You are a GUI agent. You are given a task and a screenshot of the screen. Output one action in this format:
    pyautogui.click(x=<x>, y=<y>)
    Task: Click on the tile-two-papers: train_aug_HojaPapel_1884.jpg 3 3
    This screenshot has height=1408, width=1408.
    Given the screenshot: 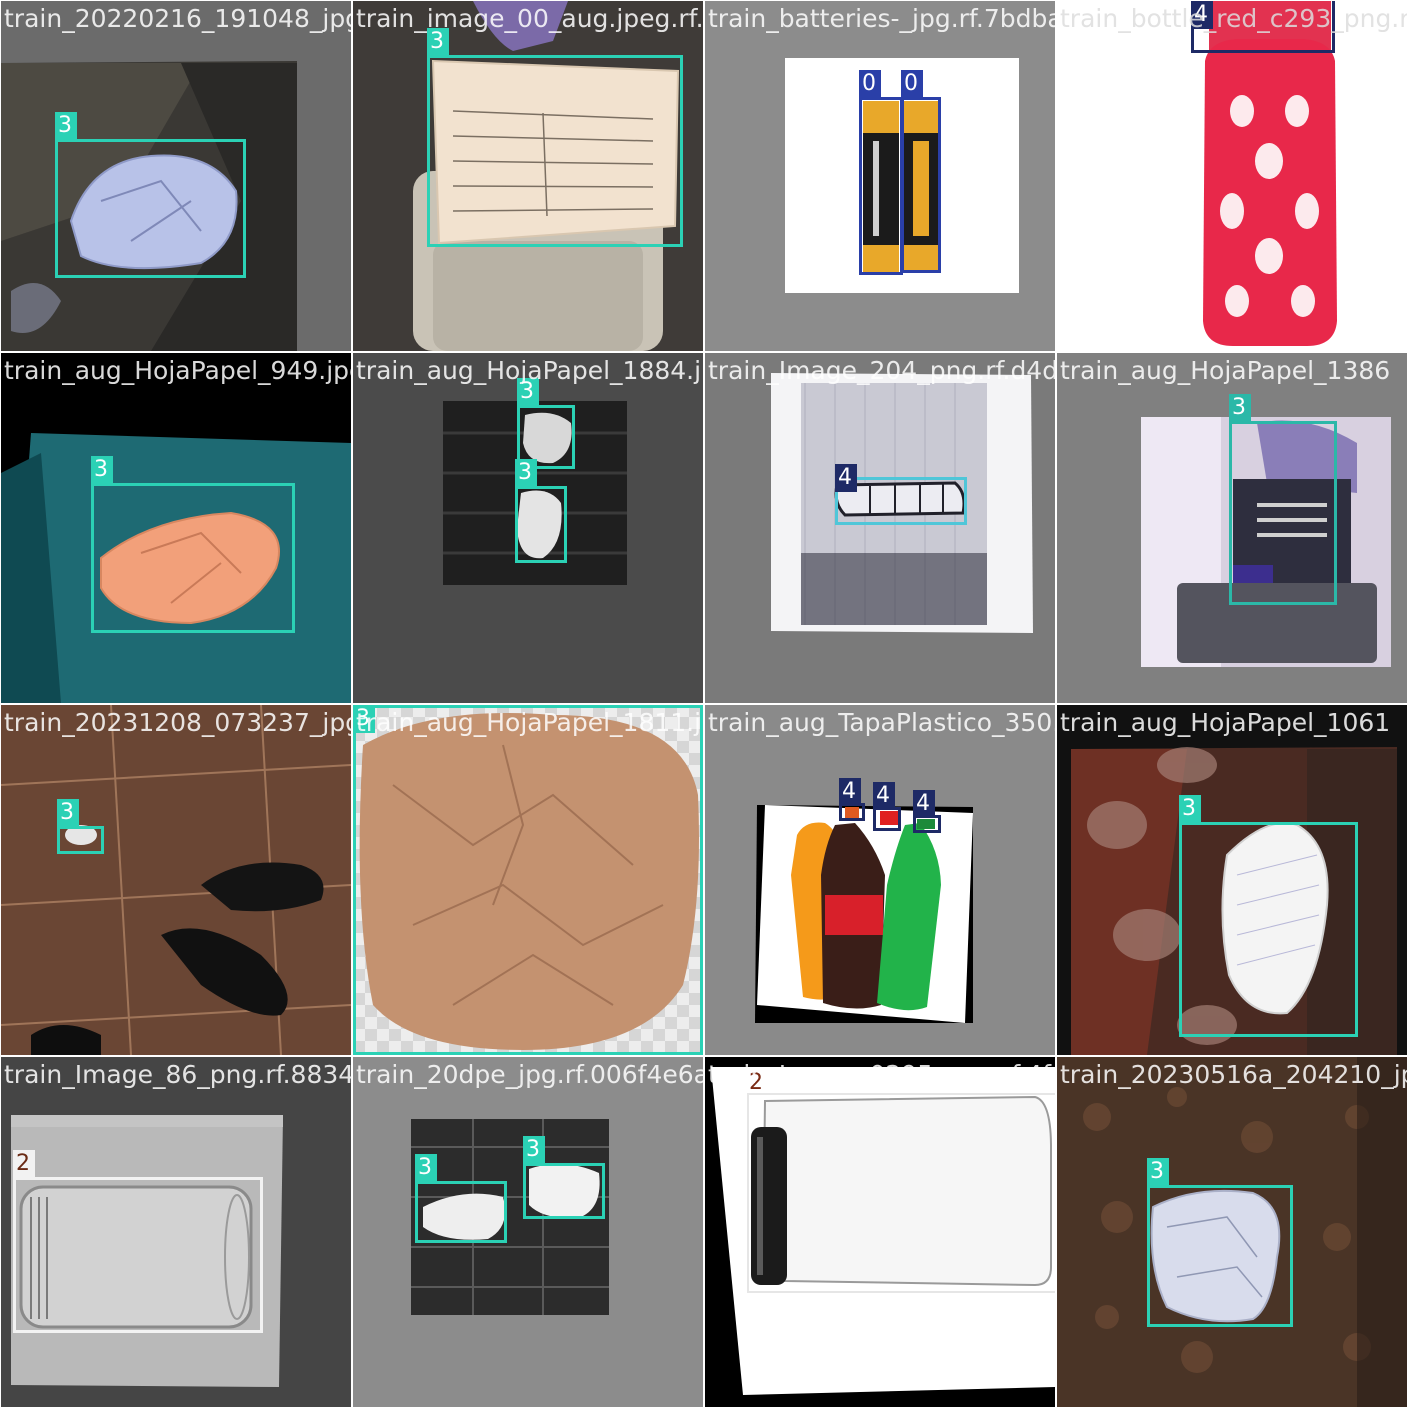 What is the action you would take?
    pyautogui.click(x=528, y=528)
    